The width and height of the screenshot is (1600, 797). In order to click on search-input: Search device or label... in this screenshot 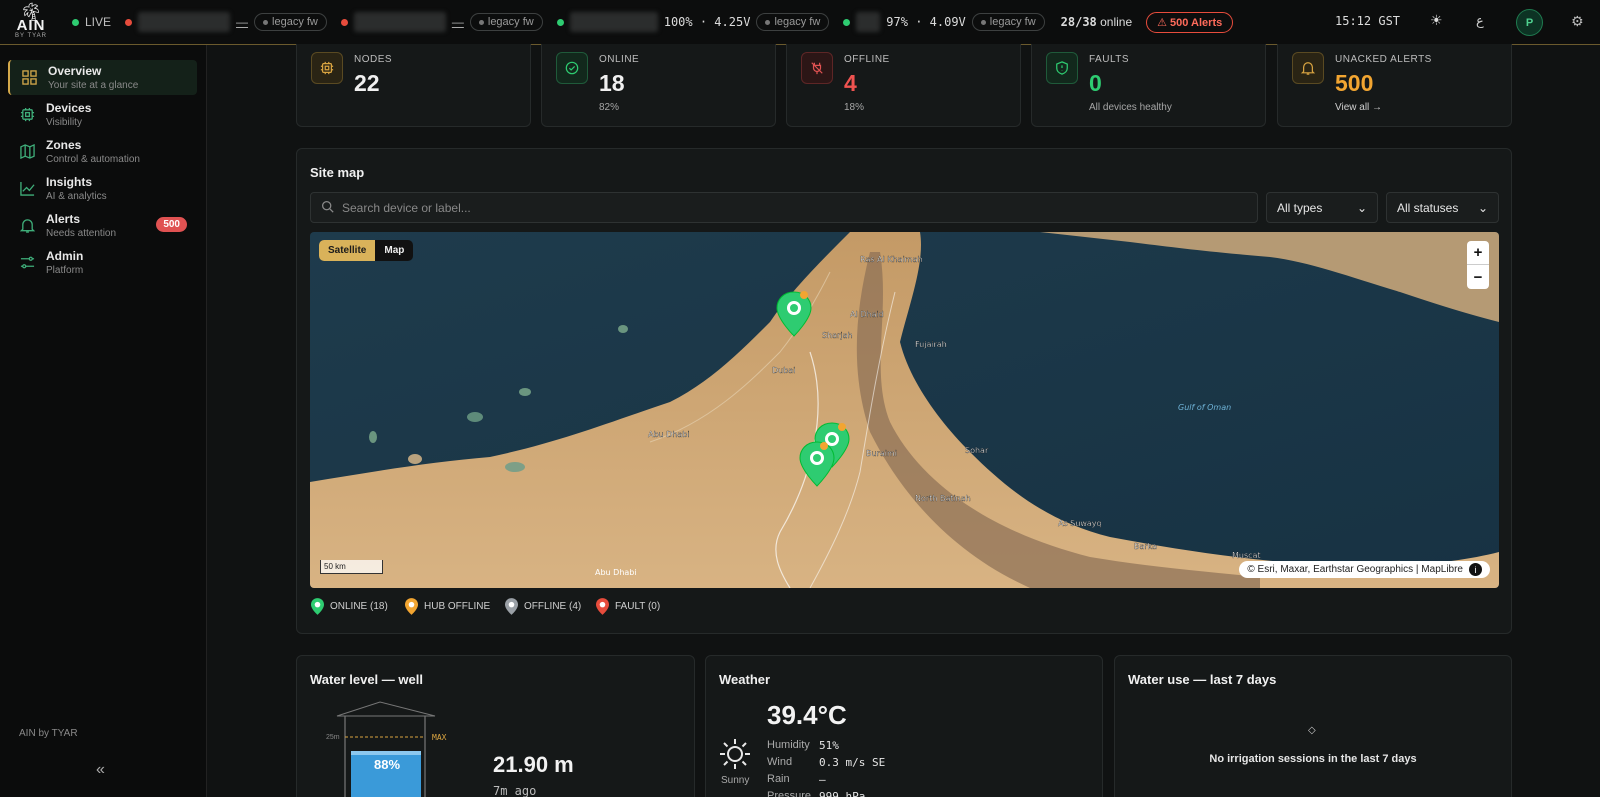, I will do `click(784, 207)`.